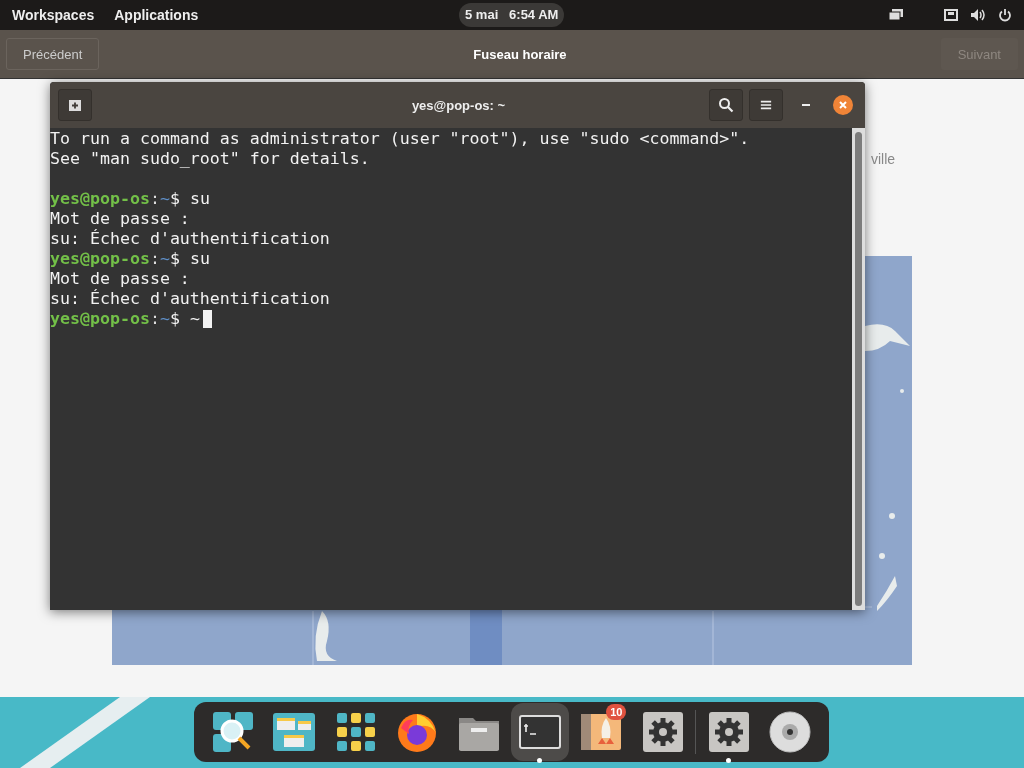  What do you see at coordinates (806, 105) in the screenshot?
I see `minimize-icon` at bounding box center [806, 105].